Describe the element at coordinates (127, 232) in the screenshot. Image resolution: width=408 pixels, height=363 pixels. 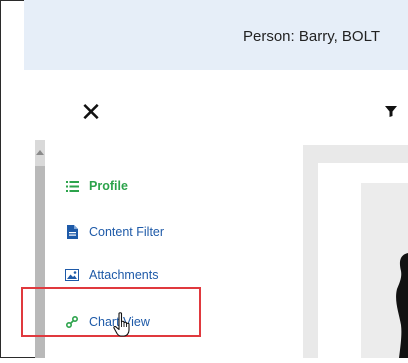
I see `sidebar-item-label: Content Filter` at that location.